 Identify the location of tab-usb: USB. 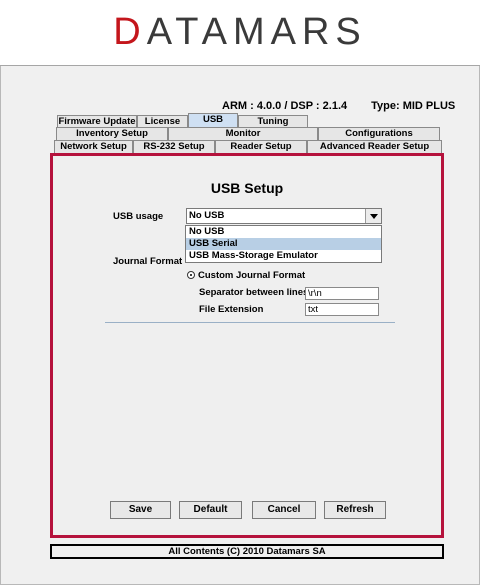
(213, 120).